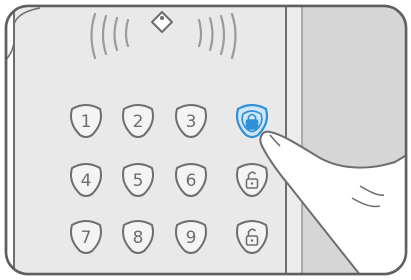  Describe the element at coordinates (86, 122) in the screenshot. I see `key-label: 1` at that location.